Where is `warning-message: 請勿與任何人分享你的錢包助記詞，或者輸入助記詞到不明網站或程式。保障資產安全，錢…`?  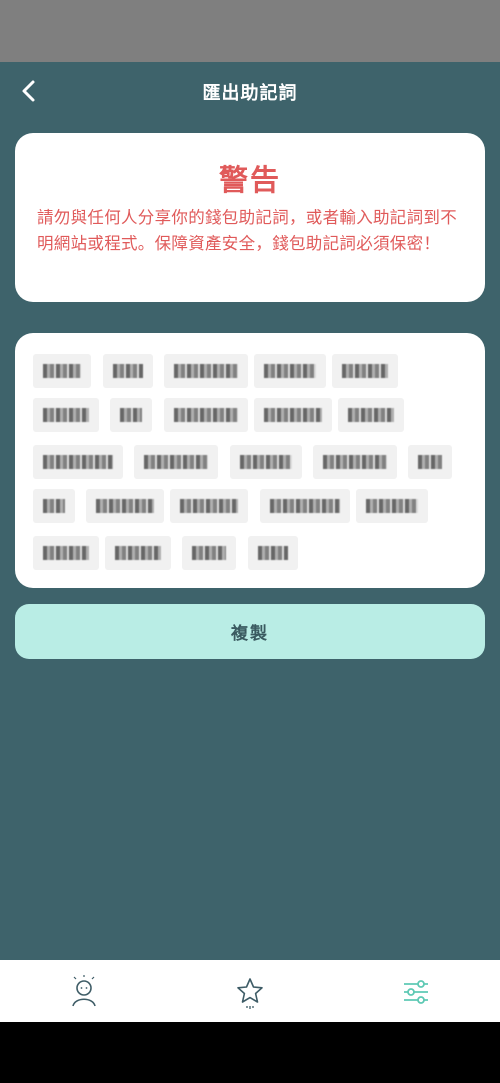
warning-message: 請勿與任何人分享你的錢包助記詞，或者輸入助記詞到不明網站或程式。保障資產安全，錢… is located at coordinates (247, 230).